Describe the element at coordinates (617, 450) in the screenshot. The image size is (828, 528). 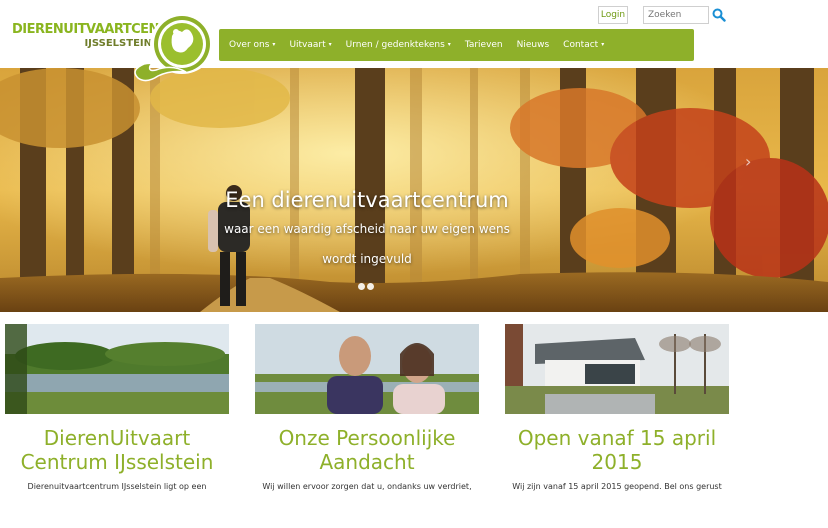
I see `card-title: Open vanaf 15 april 2015` at that location.